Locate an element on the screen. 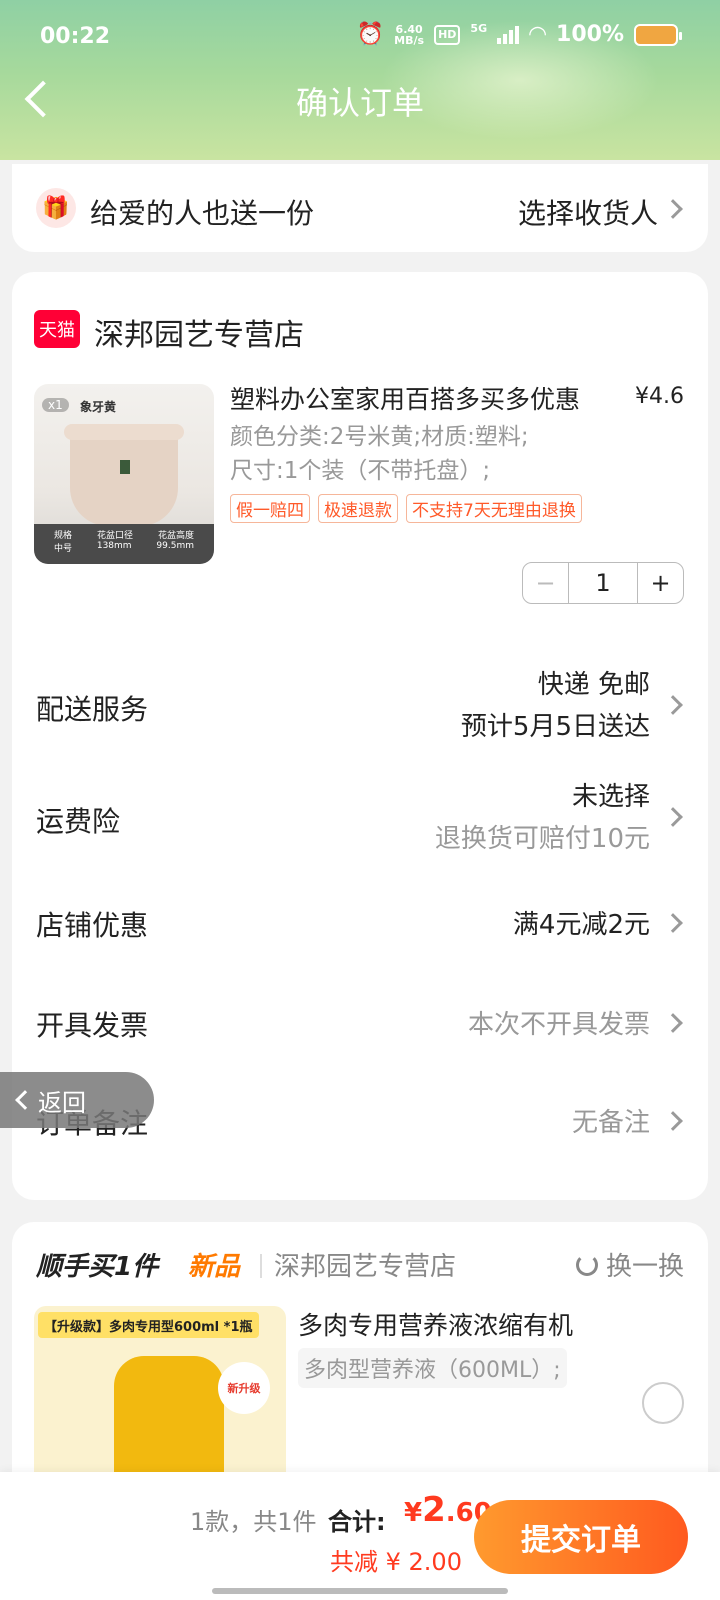  delivery-row: 配送服务 快递 免邮 预计5月5日送达 is located at coordinates (360, 697).